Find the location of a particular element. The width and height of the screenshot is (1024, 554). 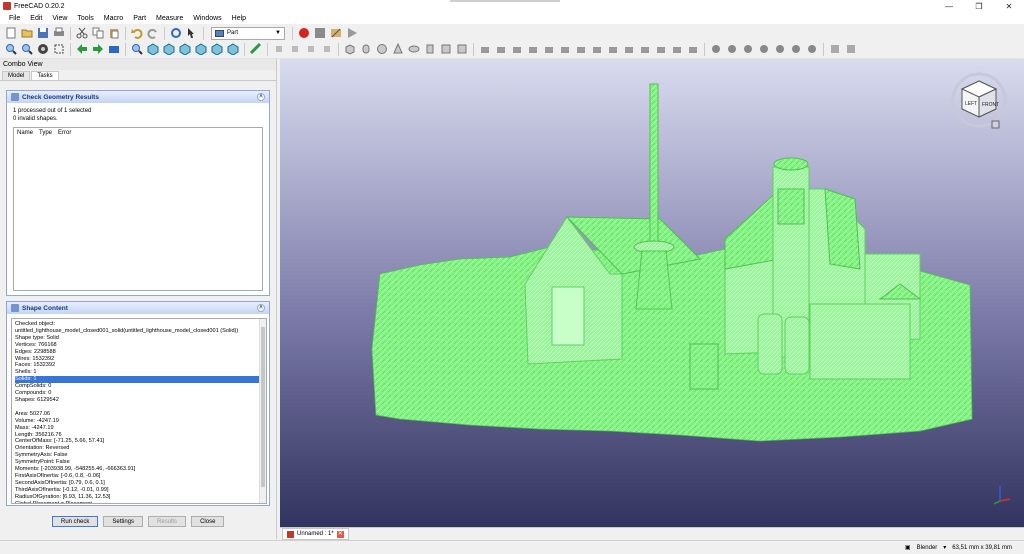

macro-record-icon is located at coordinates (304, 33).